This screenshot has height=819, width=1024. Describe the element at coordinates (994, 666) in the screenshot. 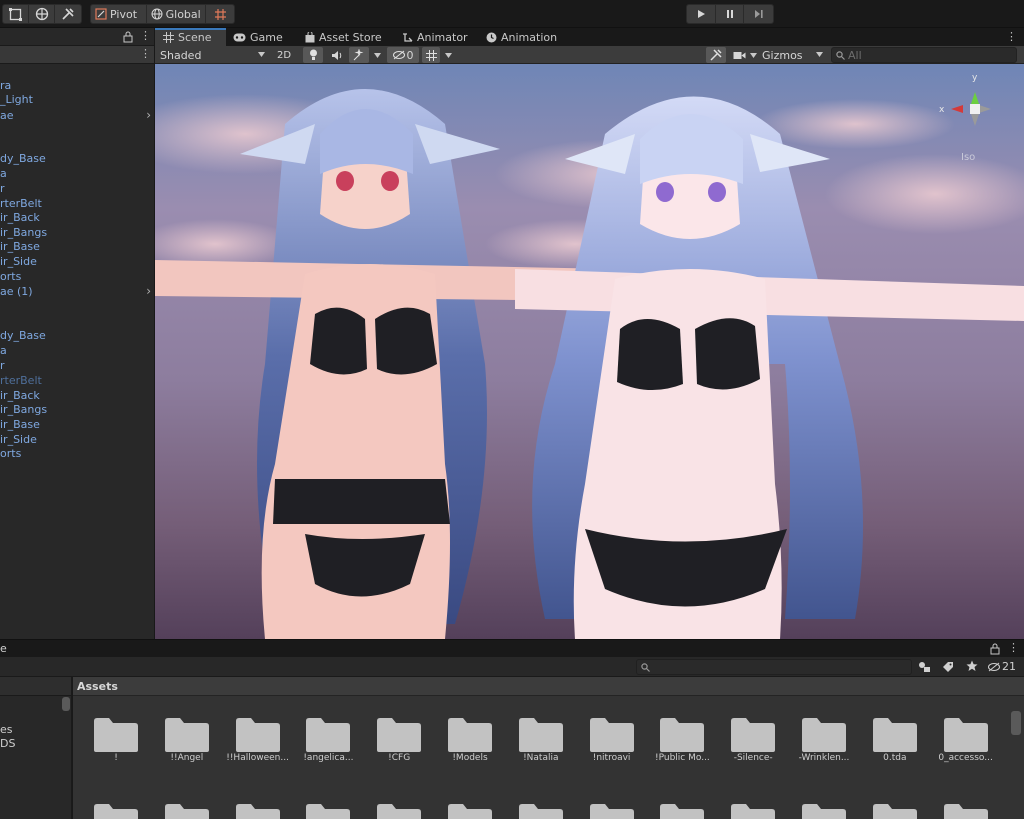

I see `eye-slash-icon` at that location.